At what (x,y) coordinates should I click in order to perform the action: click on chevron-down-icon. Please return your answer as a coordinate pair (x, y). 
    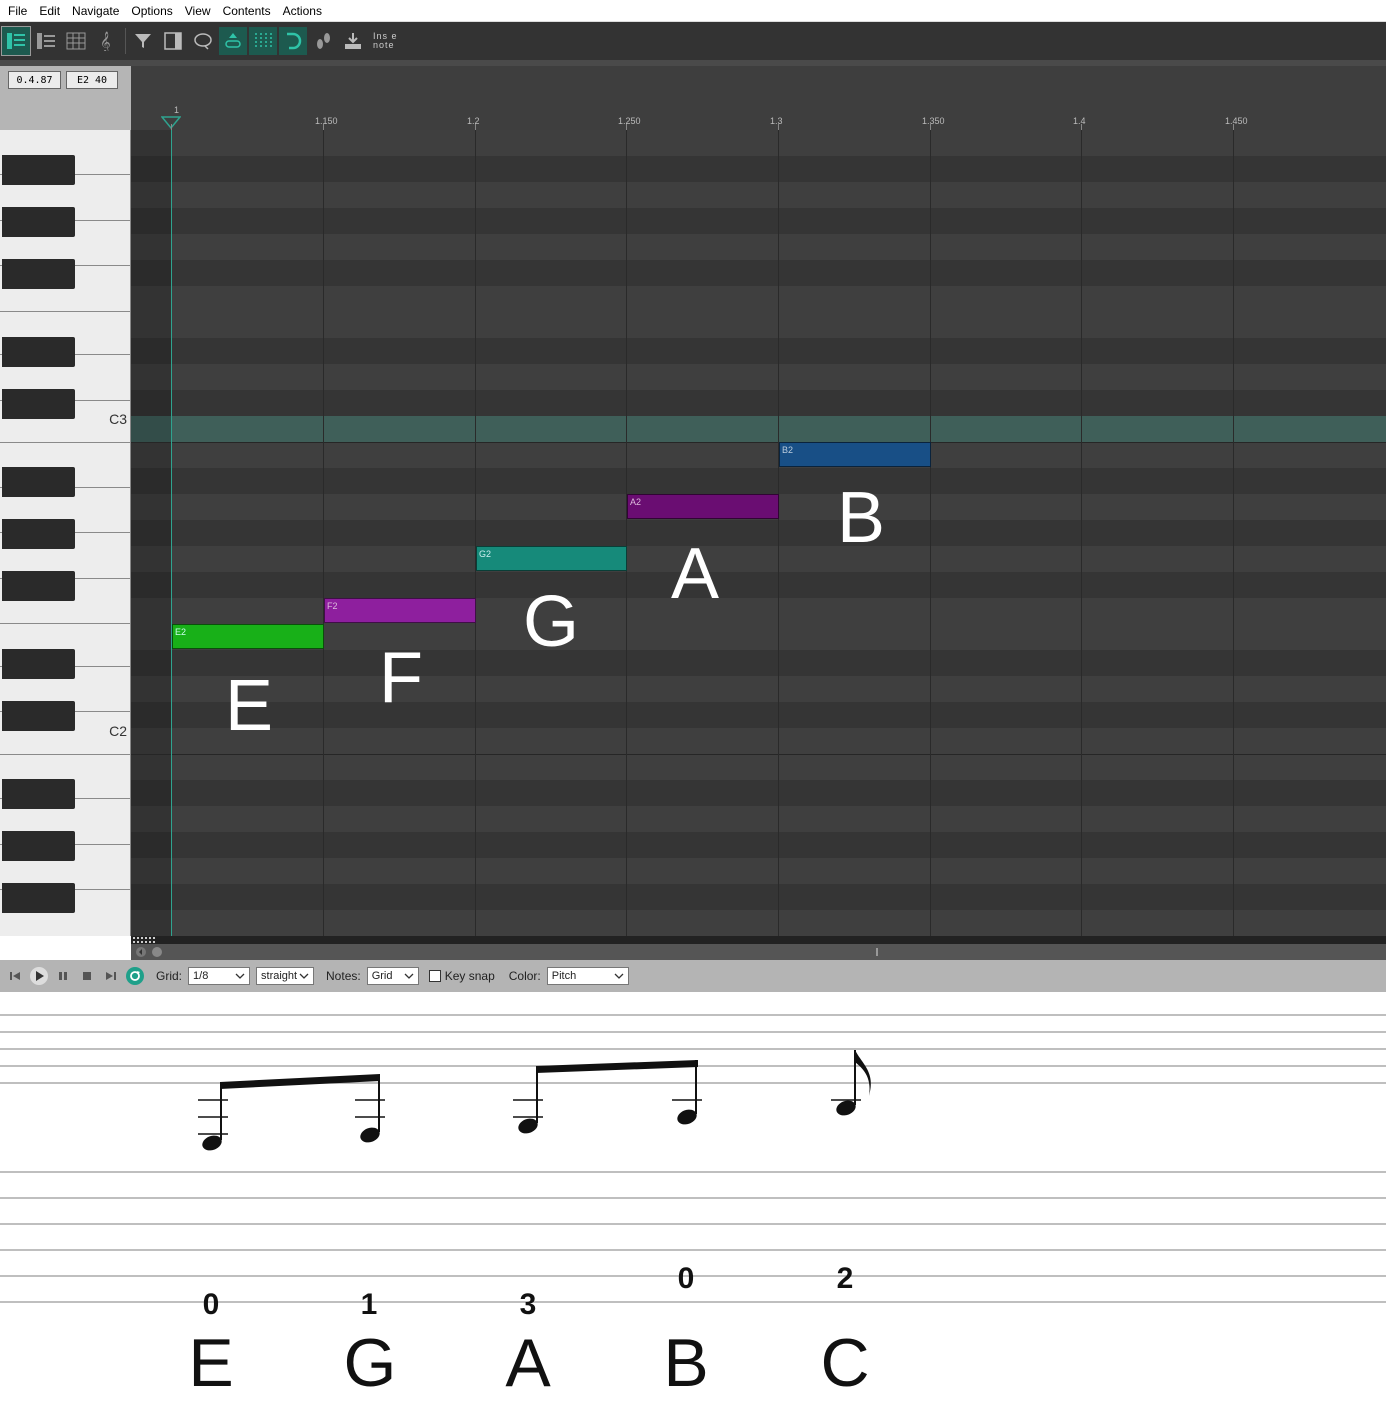
    Looking at the image, I should click on (619, 976).